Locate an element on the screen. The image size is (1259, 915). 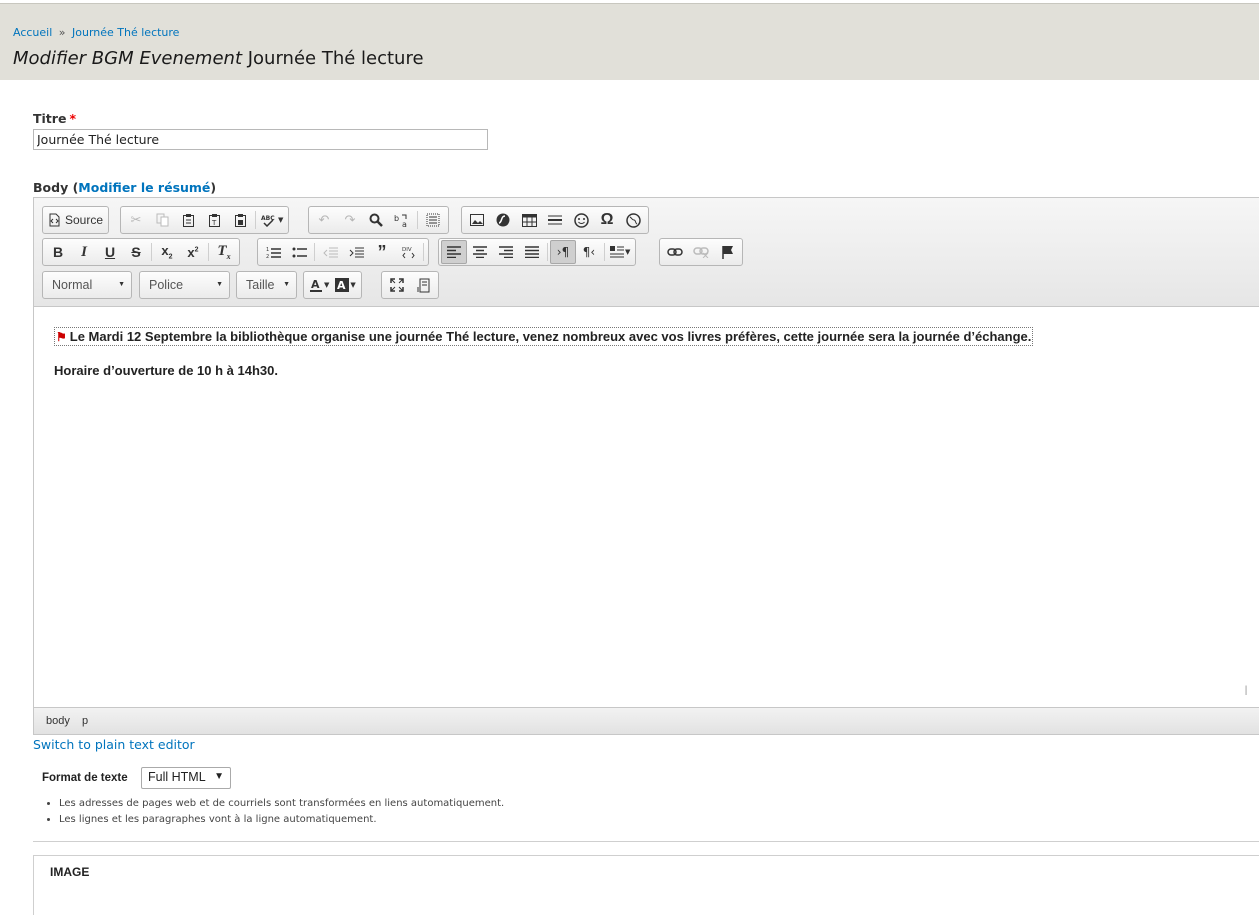
strike-button: S is located at coordinates (136, 252).